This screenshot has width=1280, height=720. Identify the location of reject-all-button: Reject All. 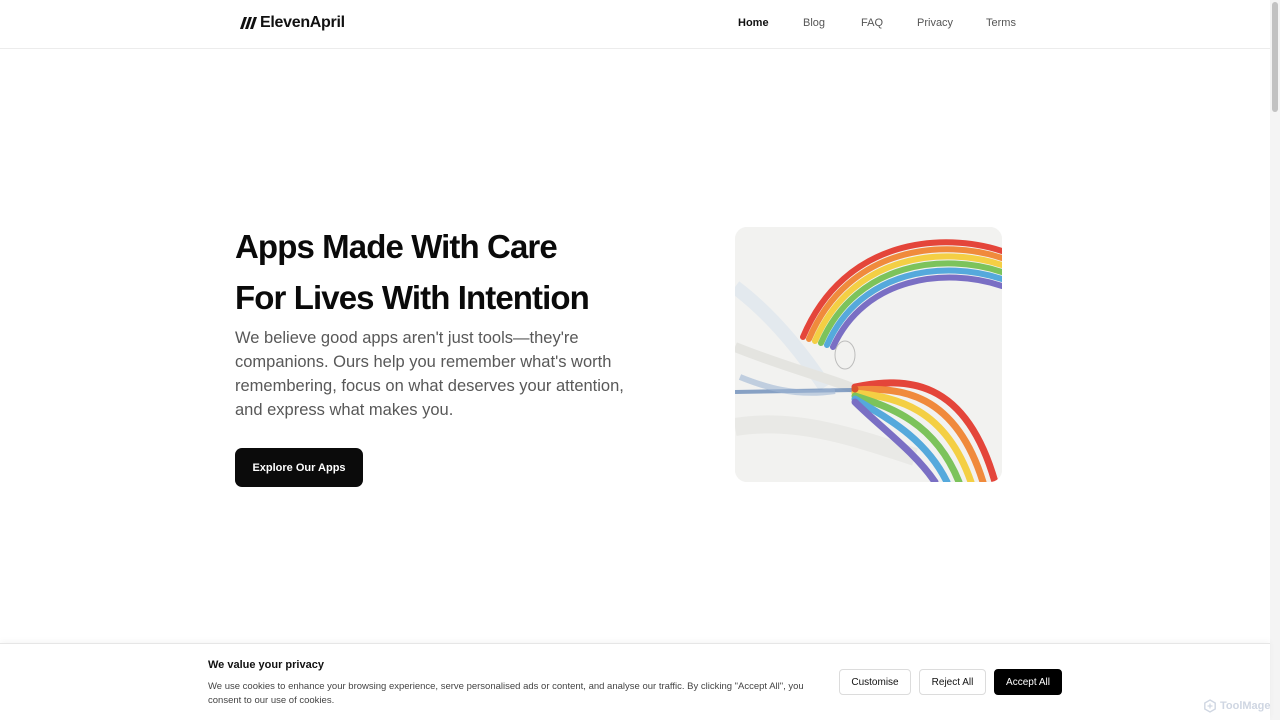
(952, 682).